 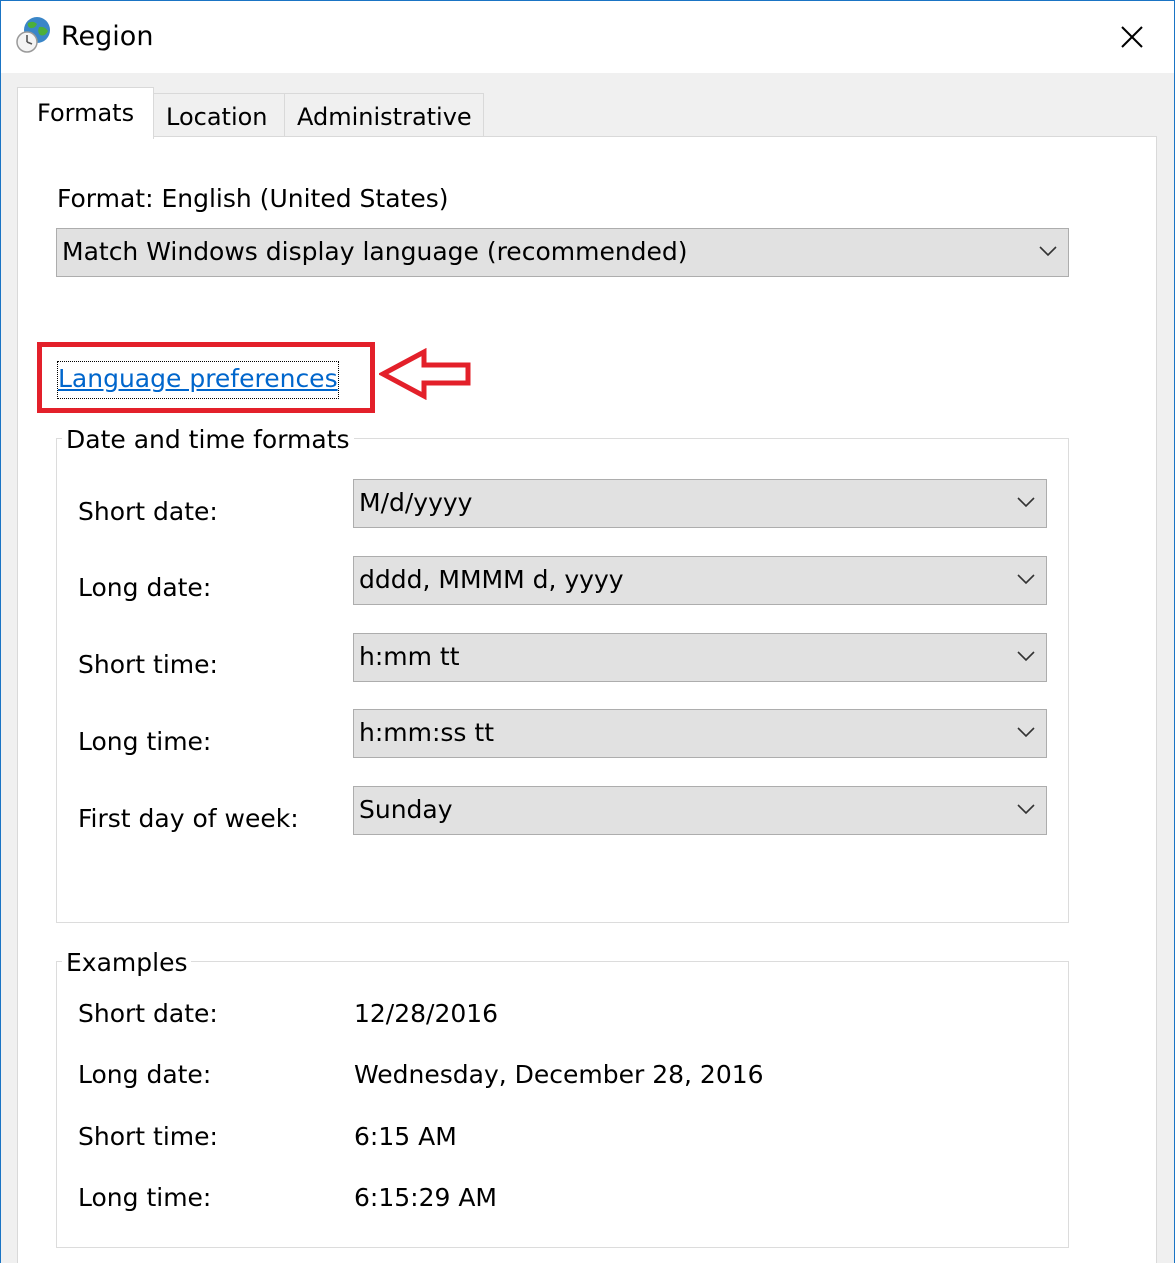 I want to click on tab-location-label: Location, so click(x=217, y=117).